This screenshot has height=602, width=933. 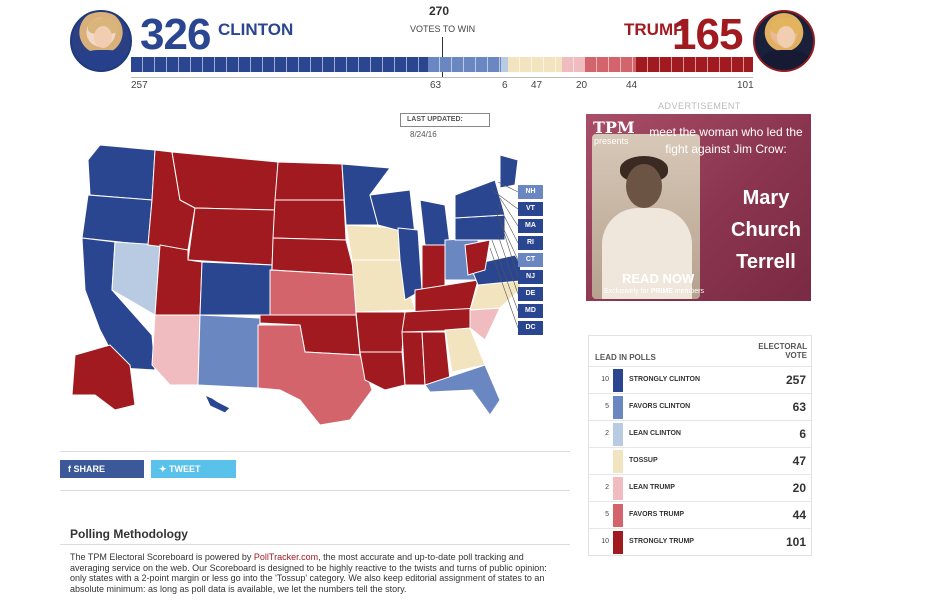 What do you see at coordinates (413, 358) in the screenshot?
I see `state-mississippi` at bounding box center [413, 358].